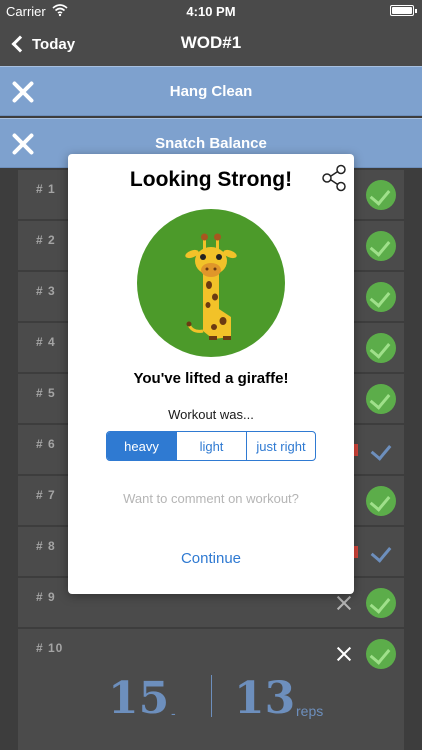 Image resolution: width=422 pixels, height=750 pixels. I want to click on dialog-title: Looking Strong!, so click(211, 179).